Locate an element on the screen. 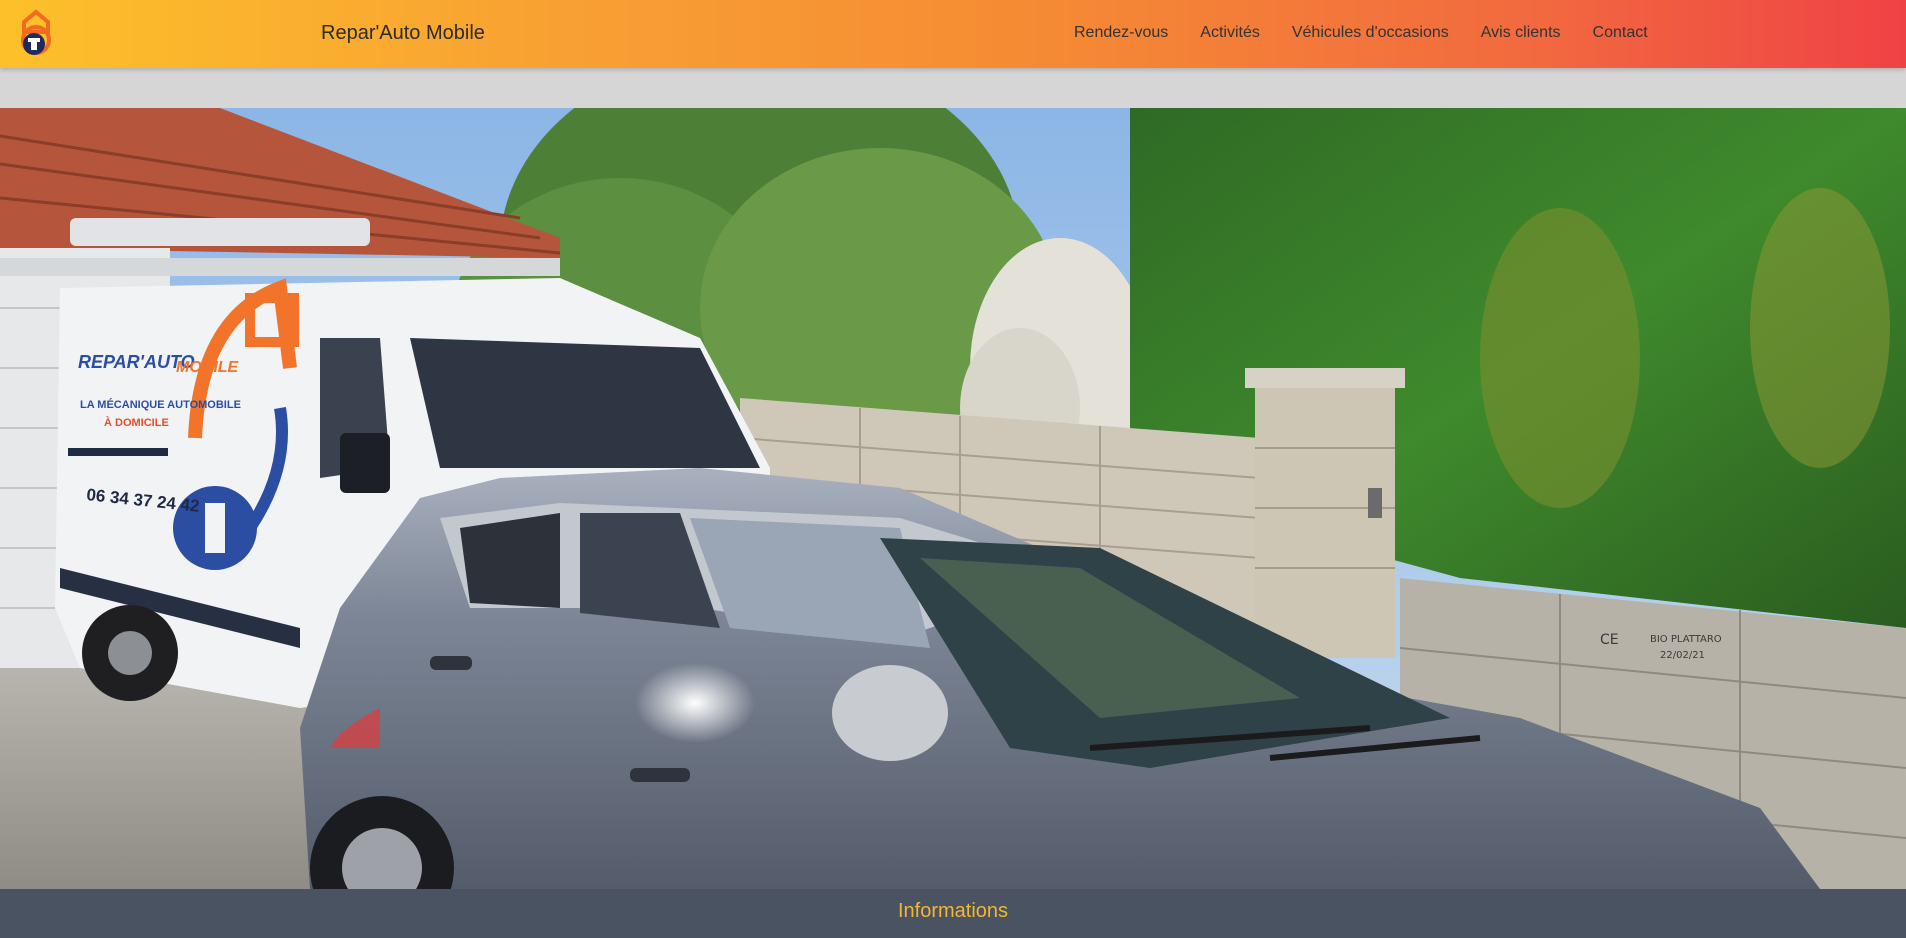 This screenshot has height=938, width=1906. van-brand-line2: MOBILE is located at coordinates (208, 367).